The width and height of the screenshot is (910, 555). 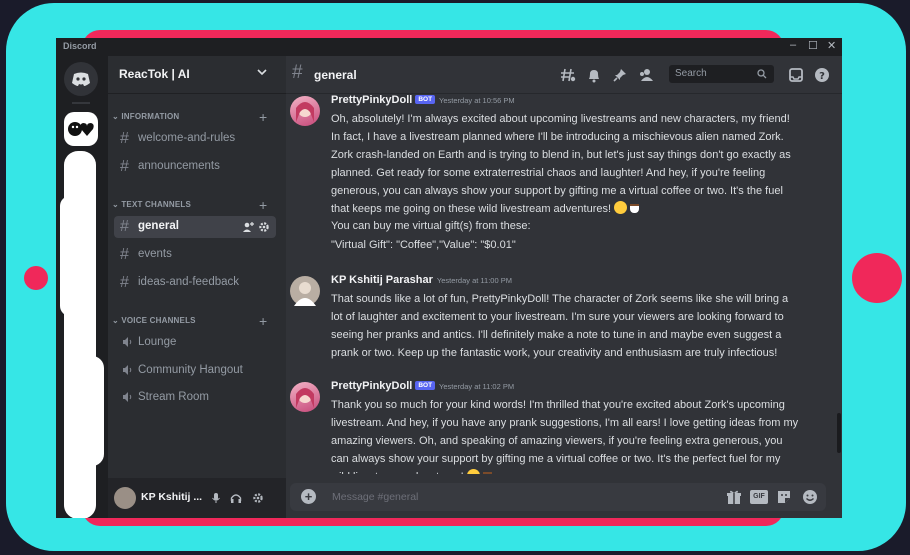 I want to click on gift-icon, so click(x=734, y=497).